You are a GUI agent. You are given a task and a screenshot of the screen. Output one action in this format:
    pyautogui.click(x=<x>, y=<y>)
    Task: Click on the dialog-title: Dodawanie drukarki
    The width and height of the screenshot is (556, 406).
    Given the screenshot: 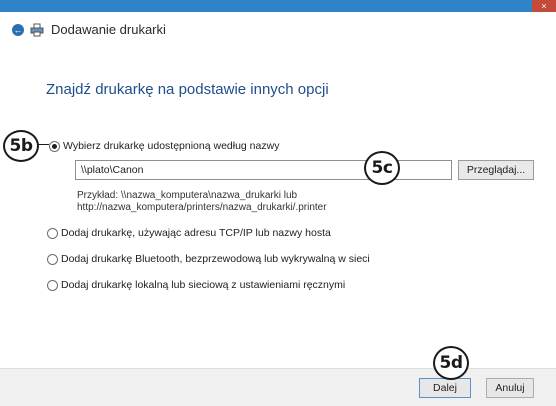 What is the action you would take?
    pyautogui.click(x=108, y=29)
    